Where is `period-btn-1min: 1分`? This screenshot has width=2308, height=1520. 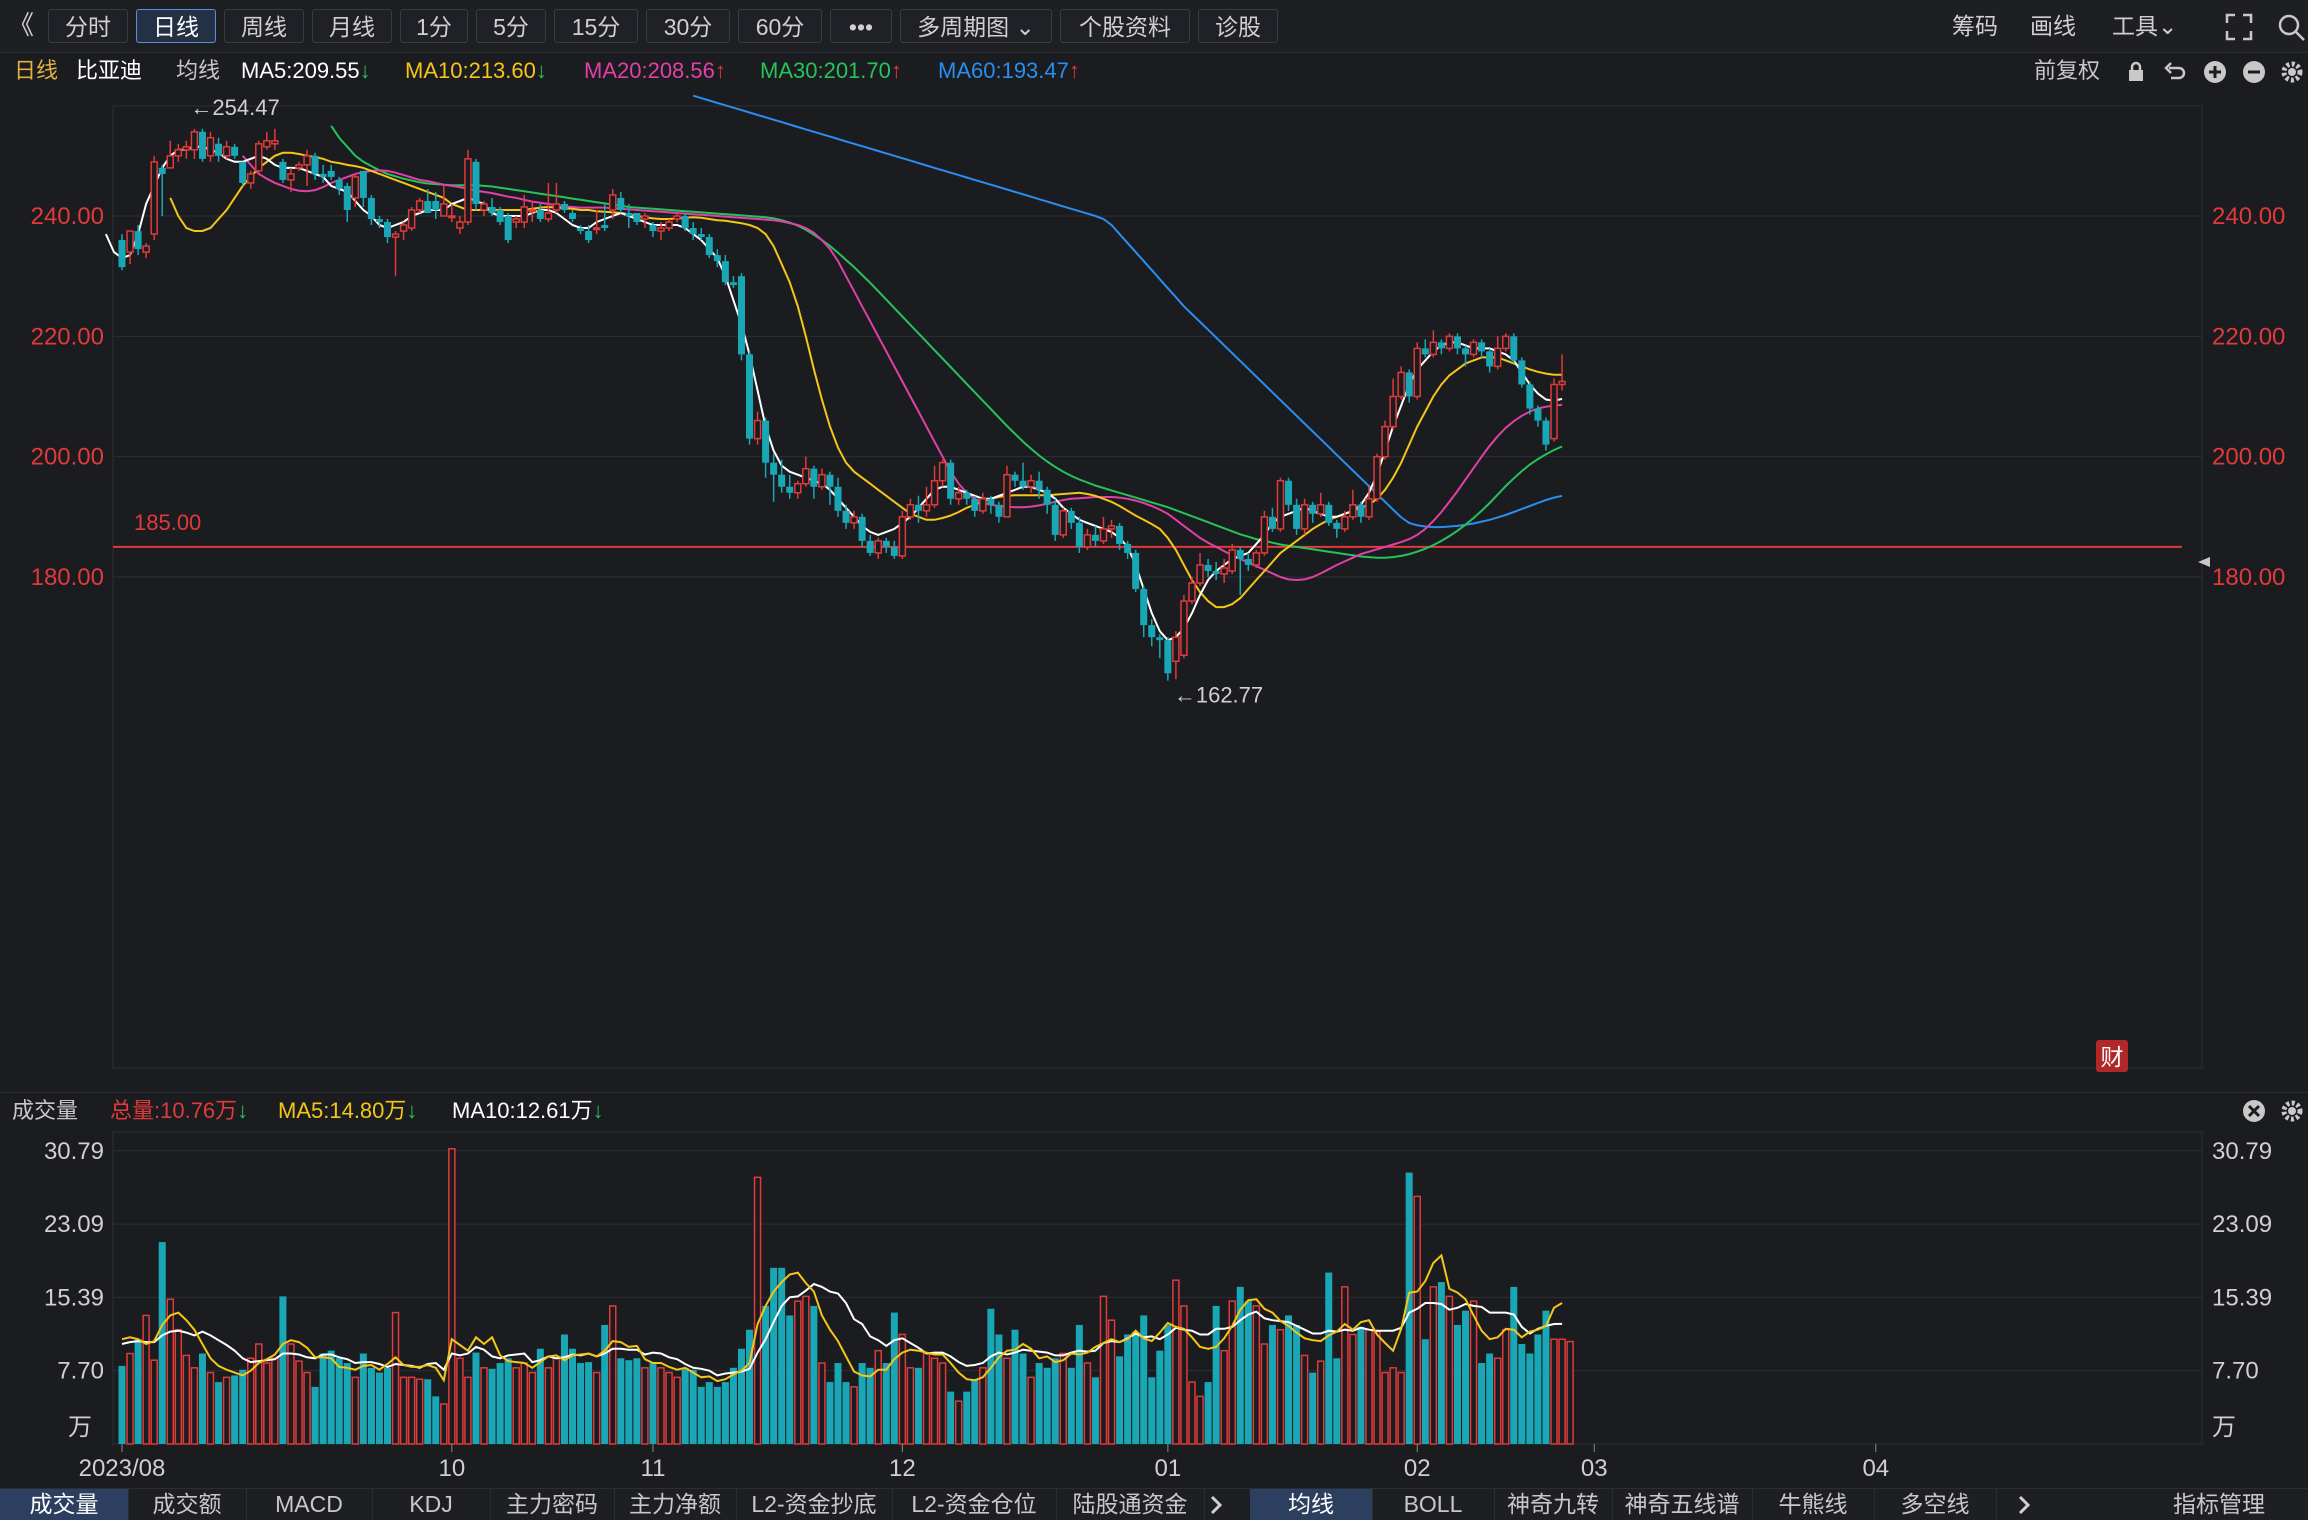 period-btn-1min: 1分 is located at coordinates (434, 26).